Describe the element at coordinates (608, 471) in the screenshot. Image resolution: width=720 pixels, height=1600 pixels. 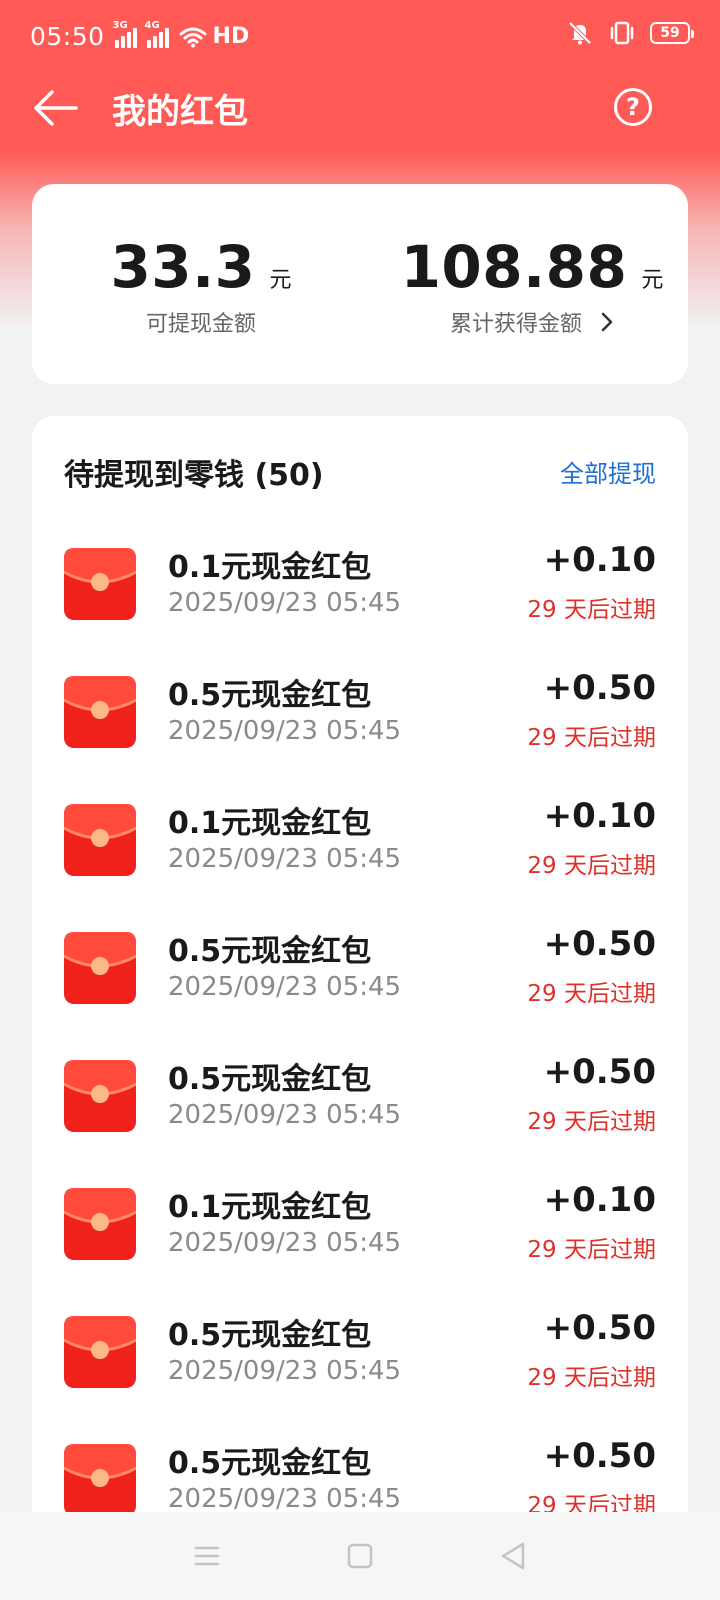
I see `withdraw-all-button: 全部提现` at that location.